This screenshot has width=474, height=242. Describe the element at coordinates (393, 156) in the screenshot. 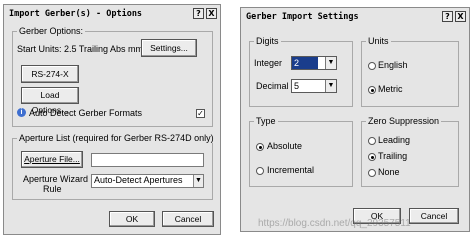

I see `trailing-label: Trailing` at that location.